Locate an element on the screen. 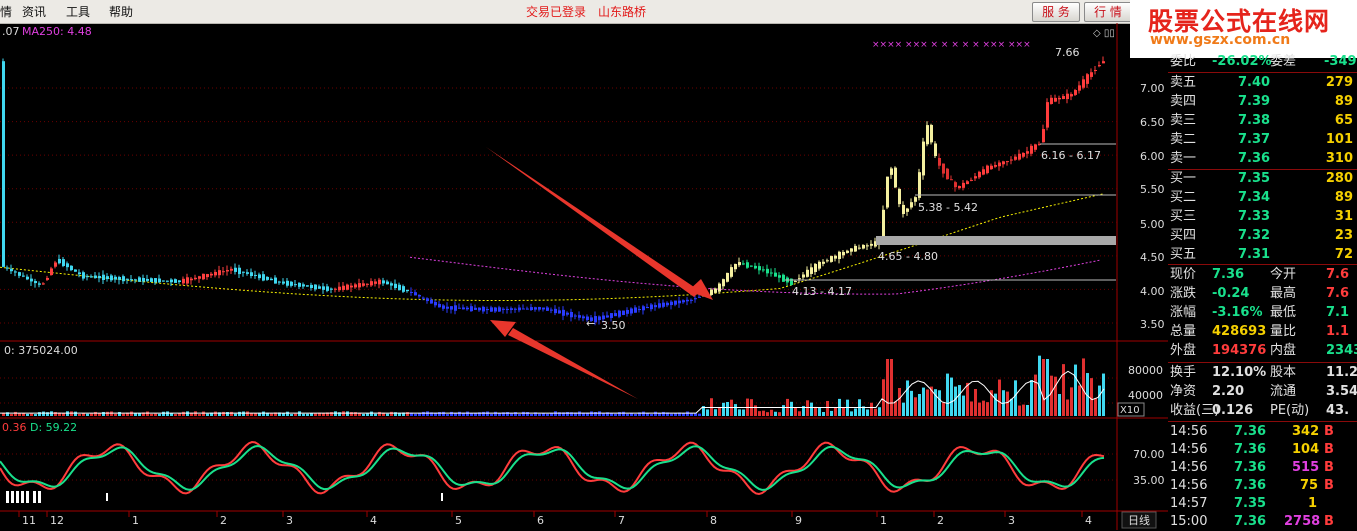  signal-markers: ×××× ××× × × × × × ××× ××× is located at coordinates (951, 45).